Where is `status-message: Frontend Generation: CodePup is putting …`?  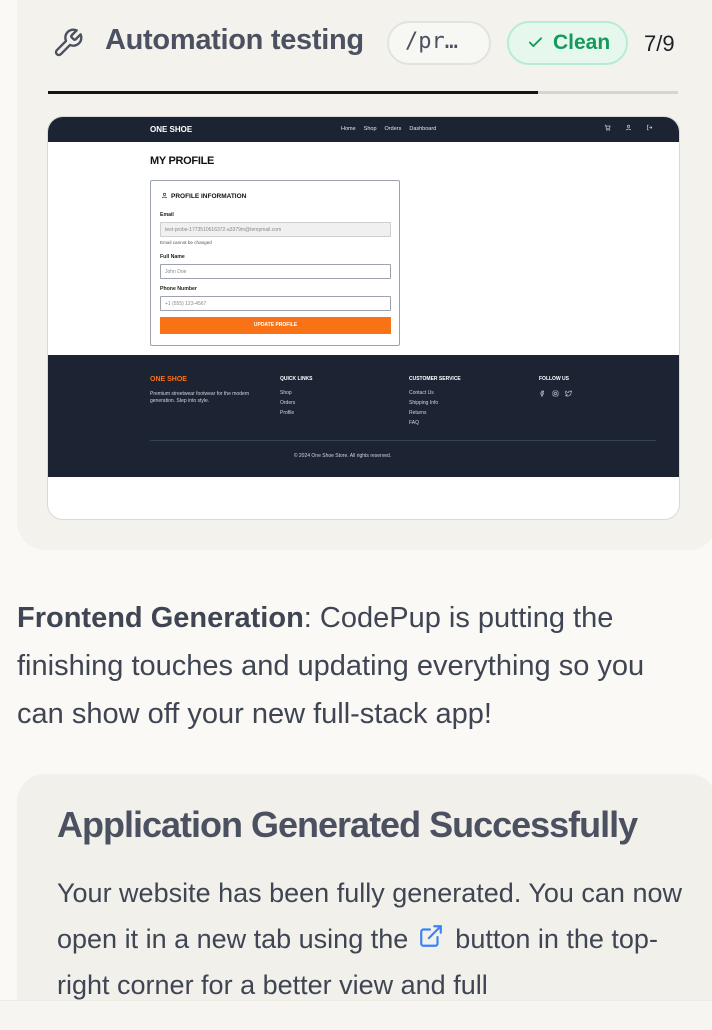 status-message: Frontend Generation: CodePup is putting … is located at coordinates (357, 666).